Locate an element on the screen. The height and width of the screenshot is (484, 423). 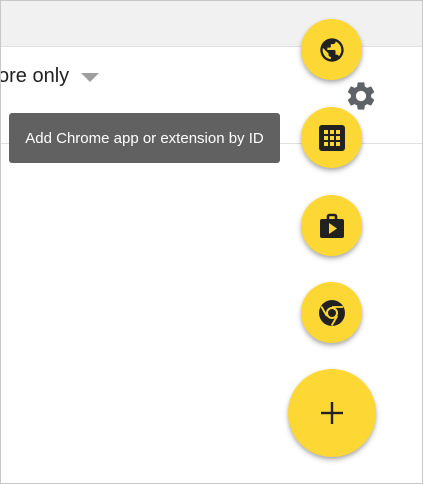
fab-add-by-id-button is located at coordinates (331, 137).